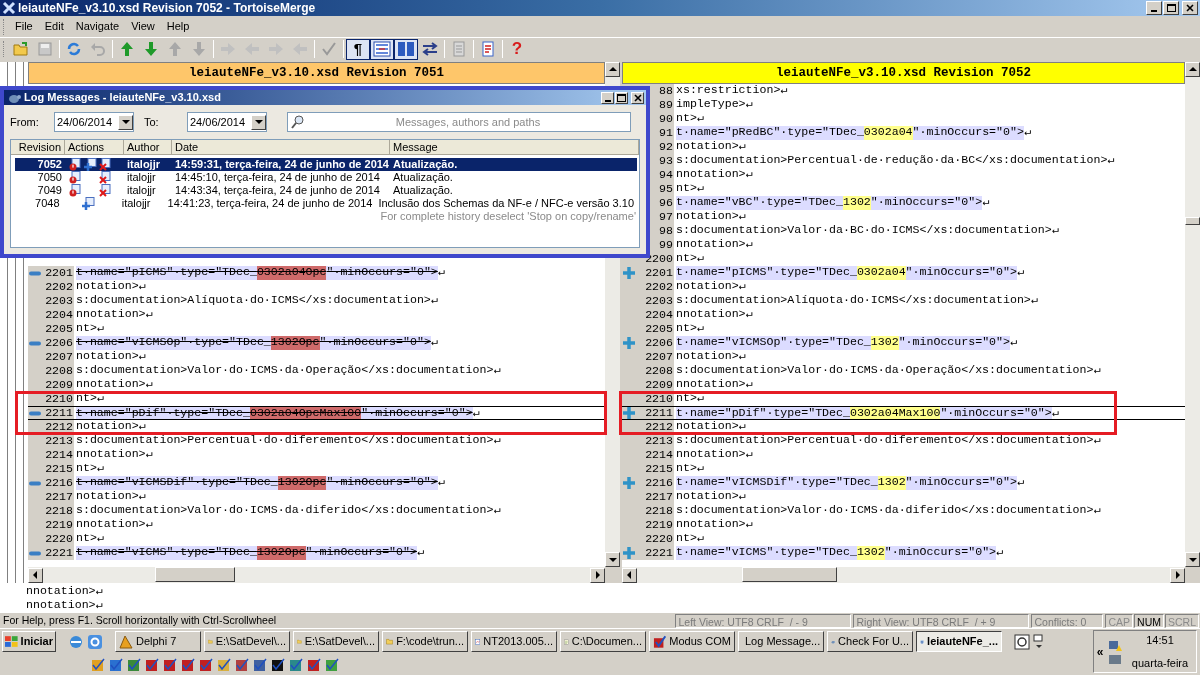 The width and height of the screenshot is (1200, 675). Describe the element at coordinates (110, 427) in the screenshot. I see `code-line: notation>↵` at that location.